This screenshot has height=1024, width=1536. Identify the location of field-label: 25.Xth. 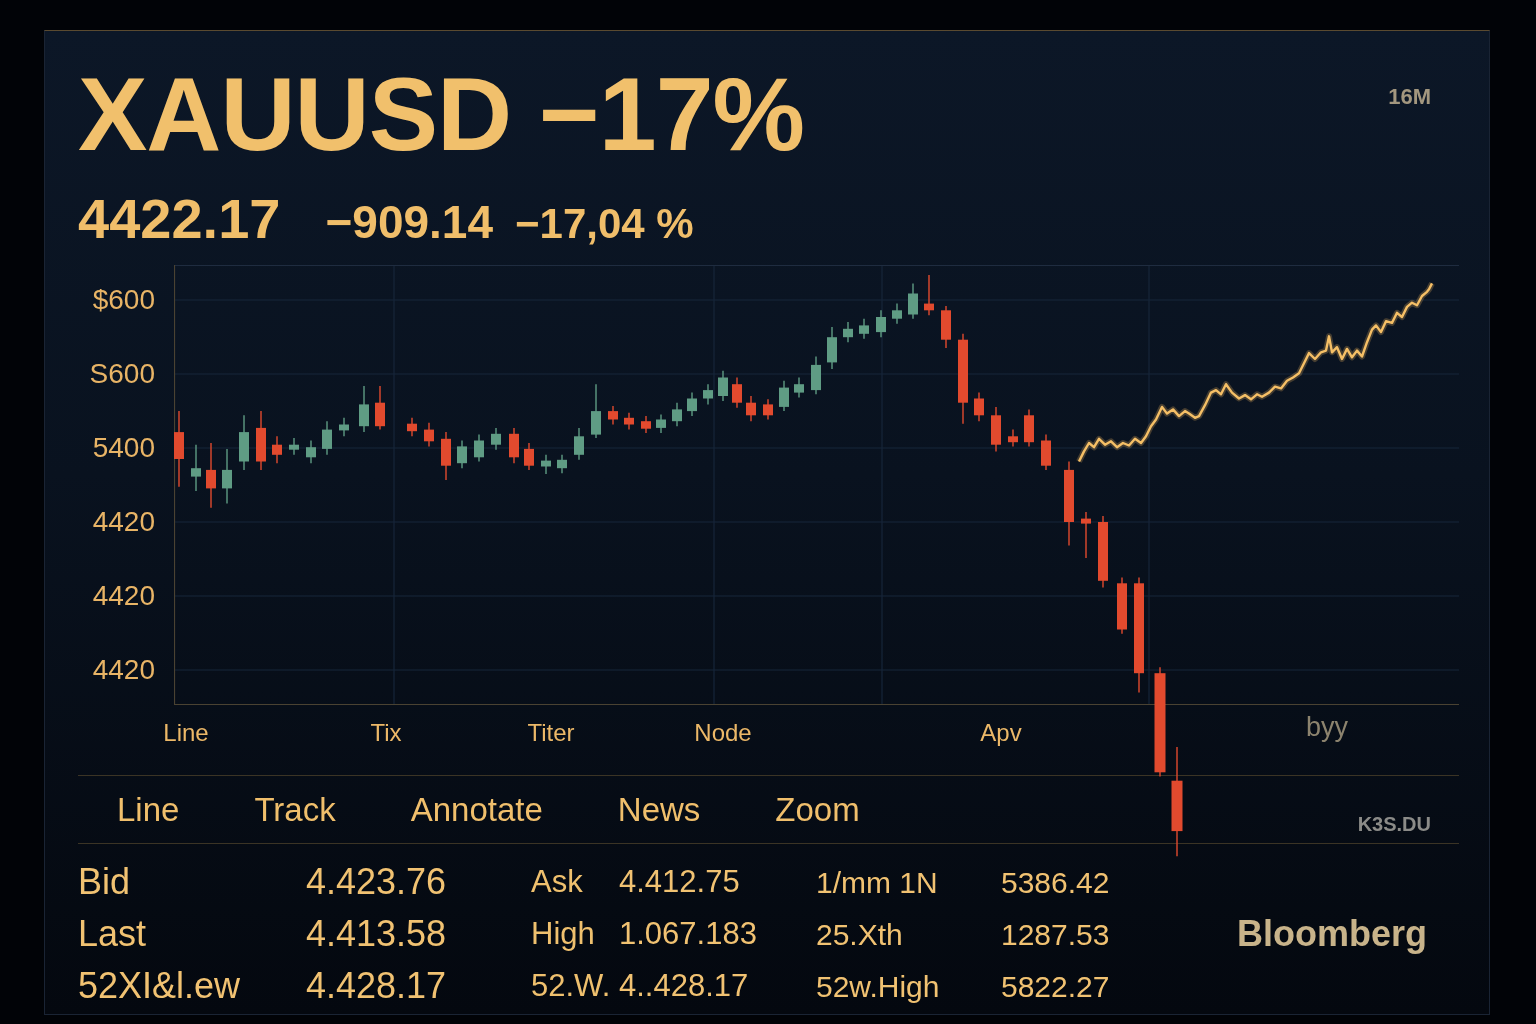
(860, 934).